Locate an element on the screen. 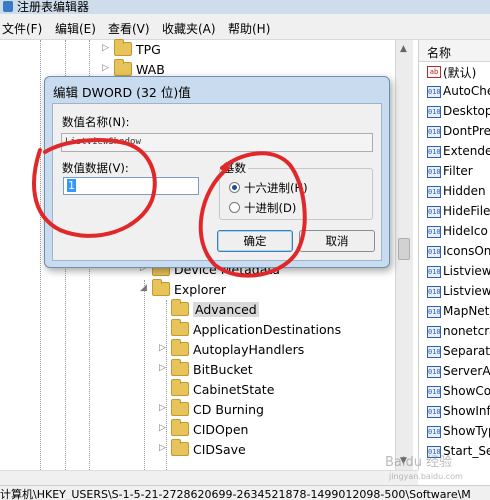  value-name-field: ListviewShadow is located at coordinates (217, 142).